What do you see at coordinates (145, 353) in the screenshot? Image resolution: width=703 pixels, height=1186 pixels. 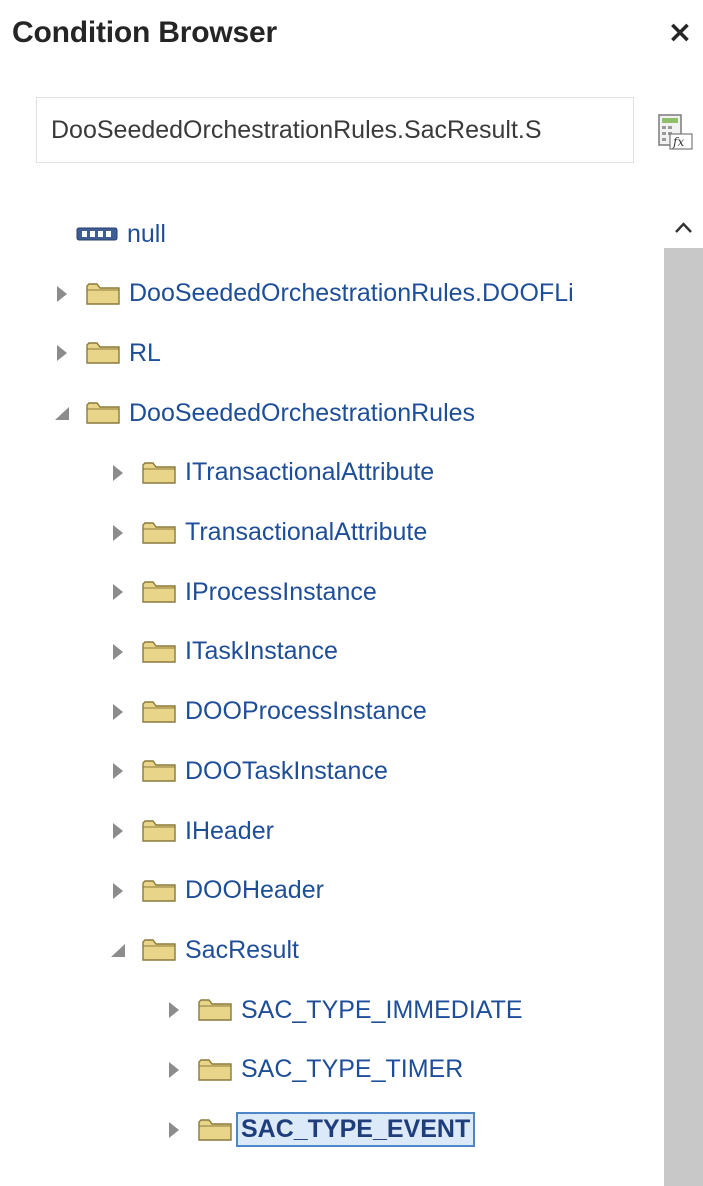 I see `tree-item-label: RL` at bounding box center [145, 353].